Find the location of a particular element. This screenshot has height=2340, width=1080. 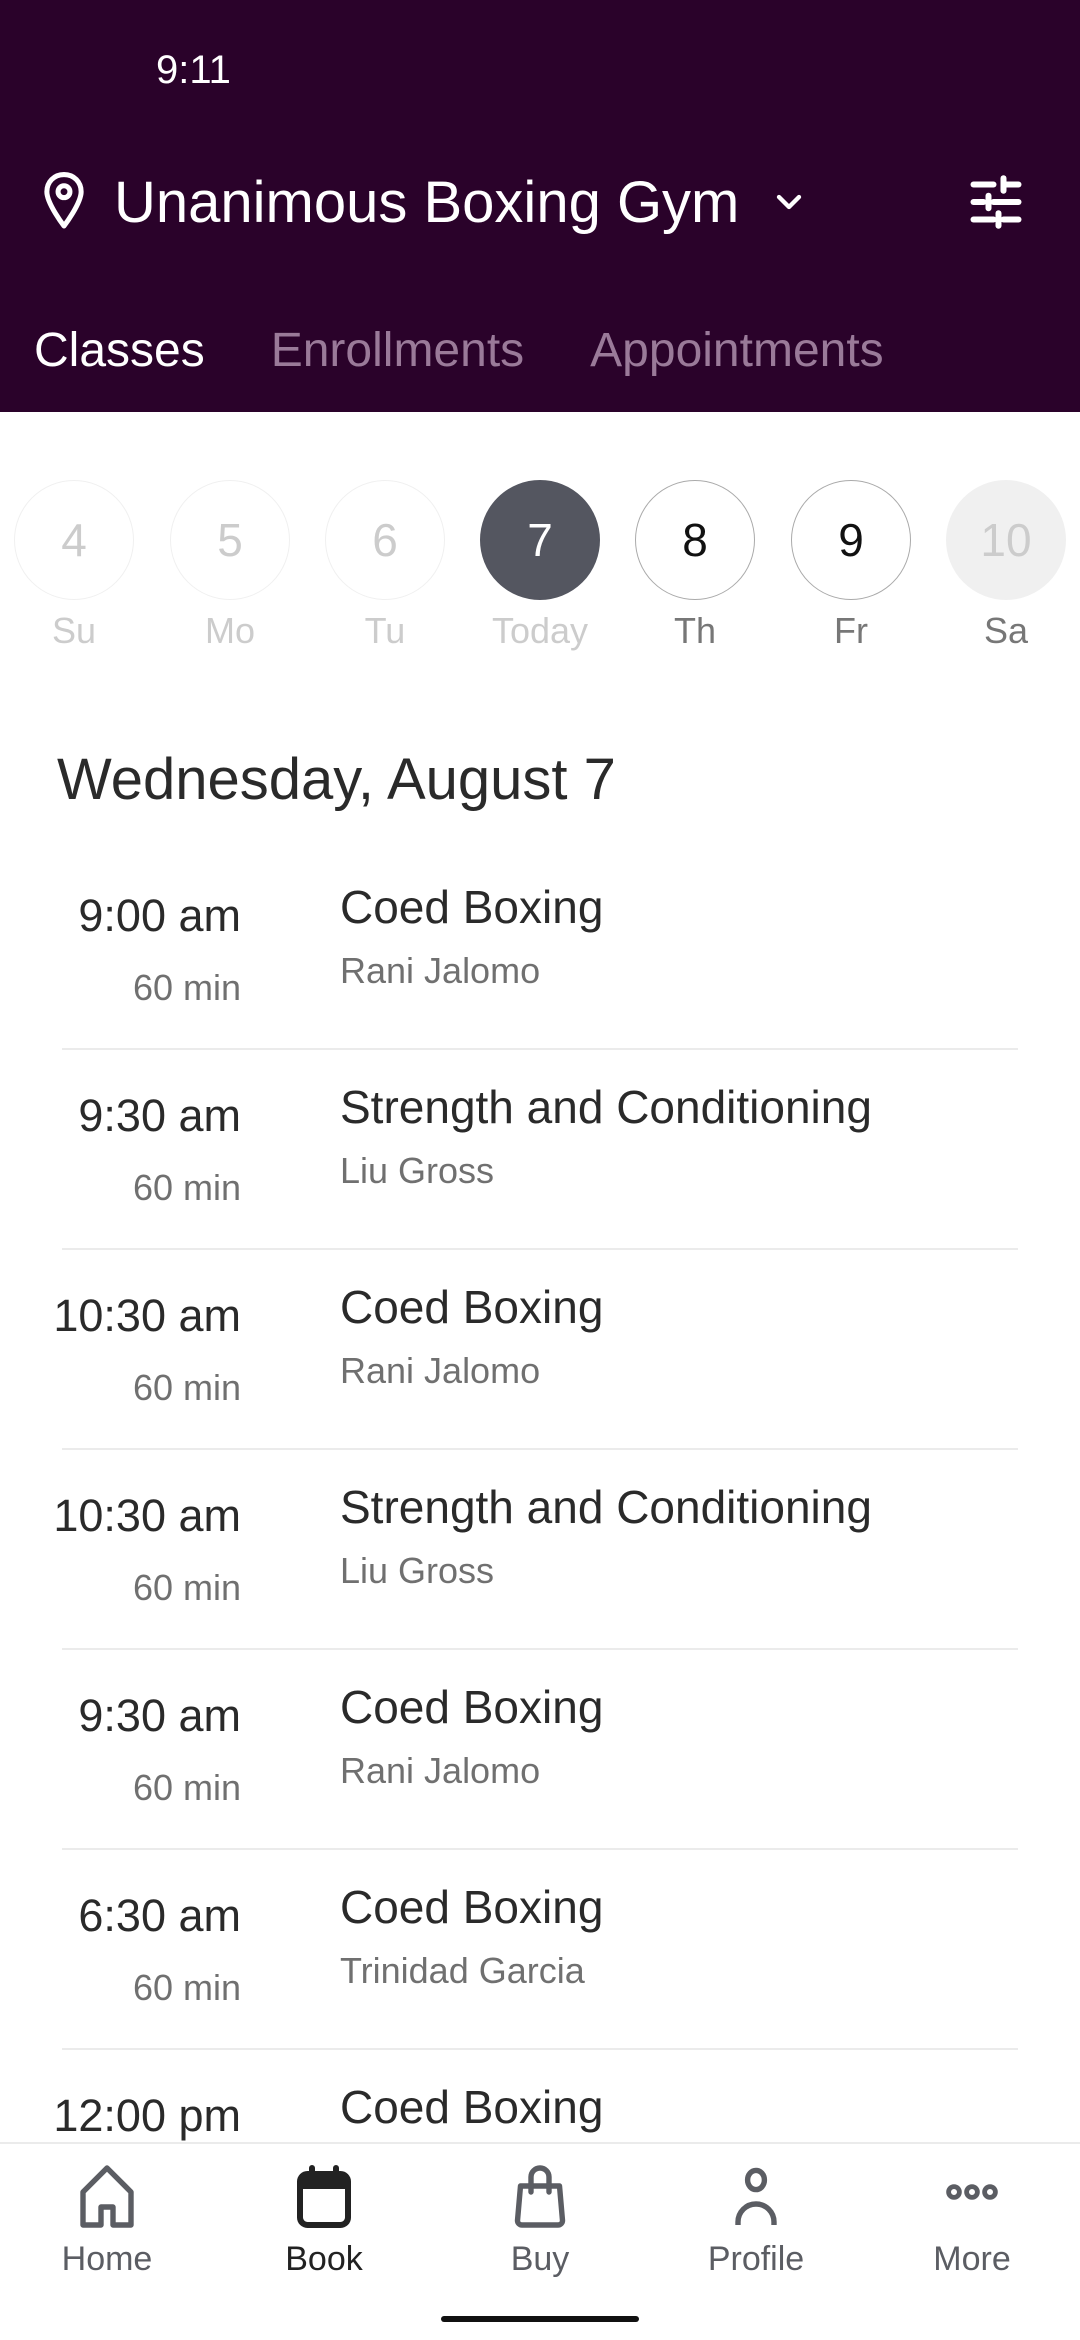

nav-label: More is located at coordinates (972, 2259).